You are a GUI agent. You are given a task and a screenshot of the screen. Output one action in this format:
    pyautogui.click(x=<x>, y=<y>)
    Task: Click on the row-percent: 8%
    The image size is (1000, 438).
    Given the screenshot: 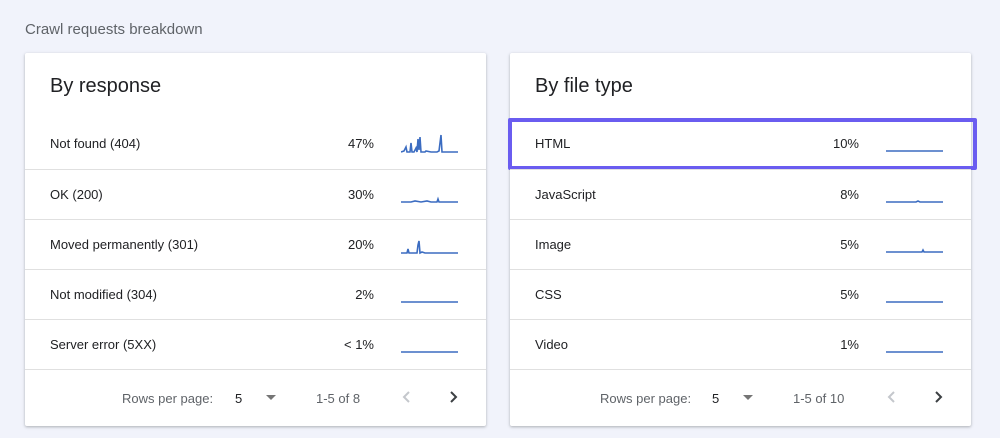 What is the action you would take?
    pyautogui.click(x=849, y=194)
    